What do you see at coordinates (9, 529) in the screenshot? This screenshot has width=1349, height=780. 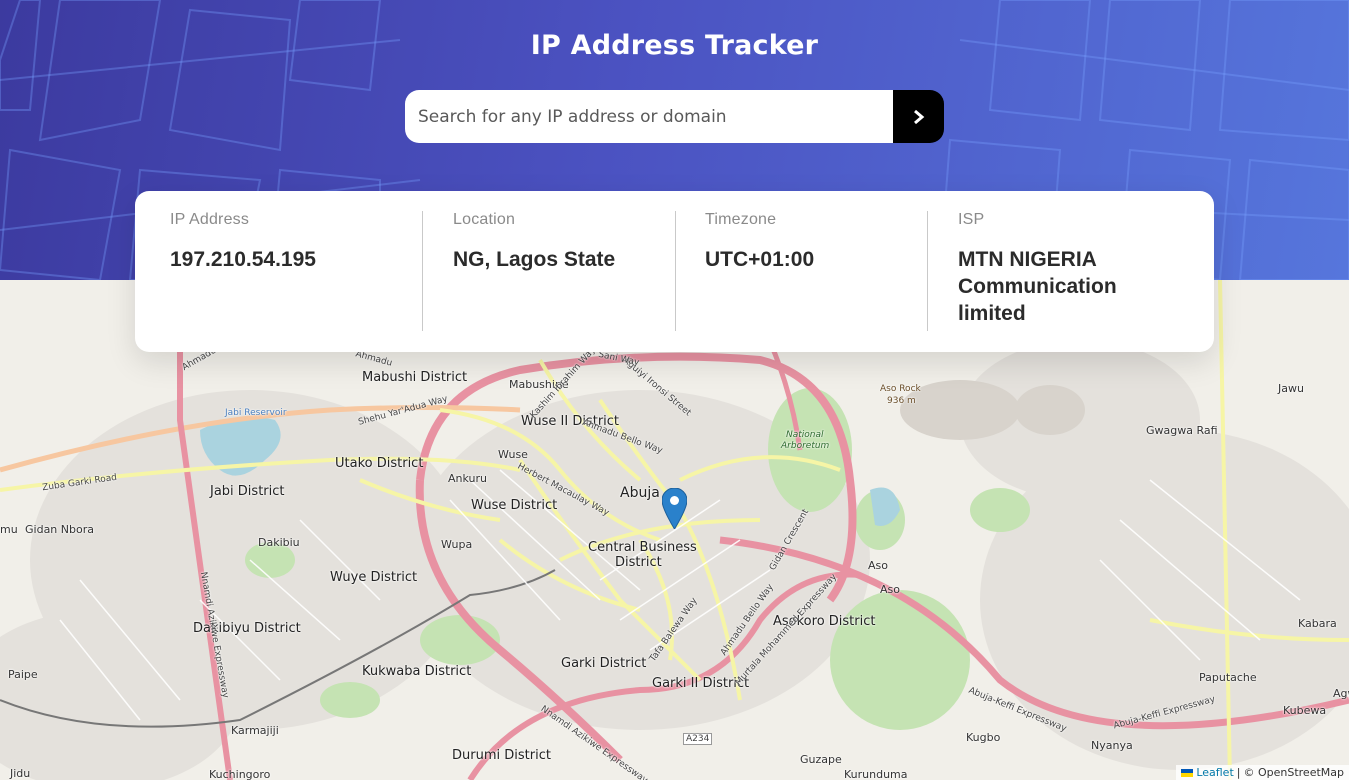 I see `map-label: mu` at bounding box center [9, 529].